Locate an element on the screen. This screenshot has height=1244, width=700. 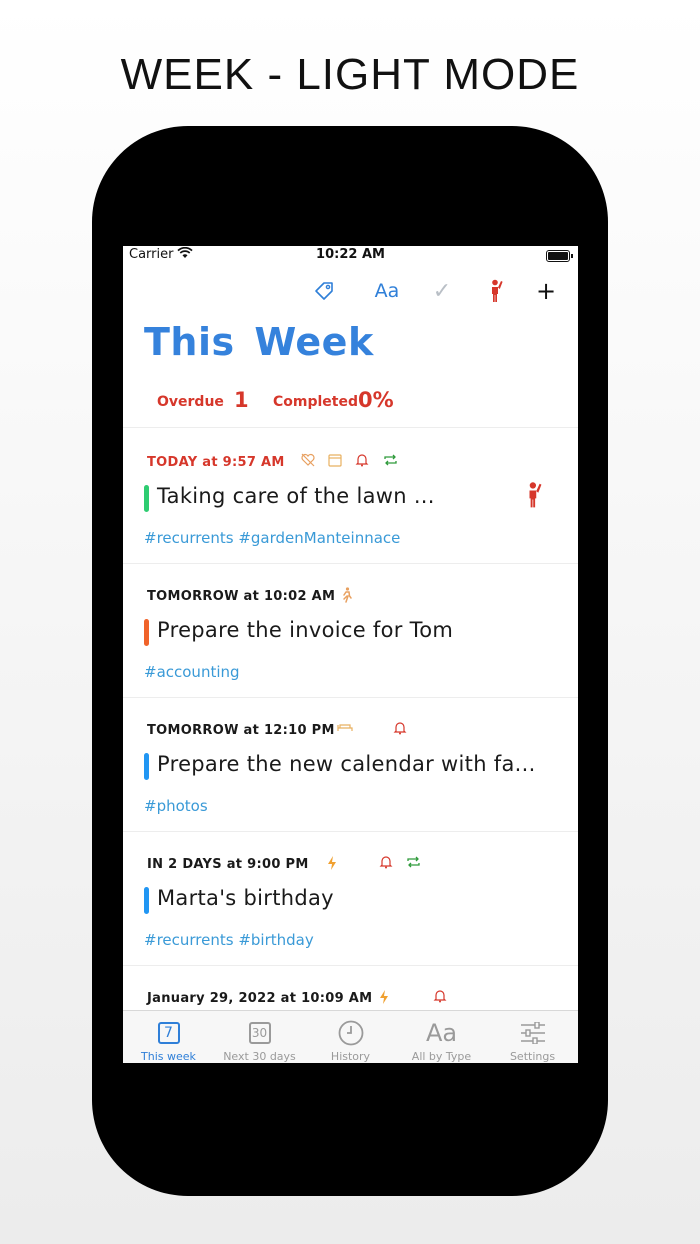
divider is located at coordinates (350, 427).